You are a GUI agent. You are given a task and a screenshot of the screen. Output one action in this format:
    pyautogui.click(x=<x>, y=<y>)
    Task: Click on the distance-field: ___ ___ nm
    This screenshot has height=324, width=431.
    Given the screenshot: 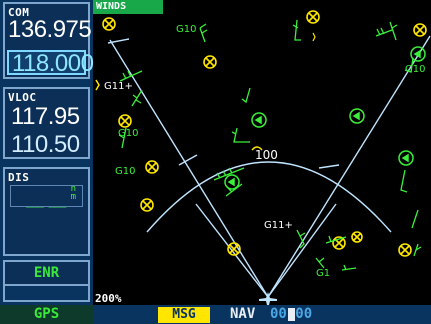 What is the action you would take?
    pyautogui.click(x=46, y=196)
    